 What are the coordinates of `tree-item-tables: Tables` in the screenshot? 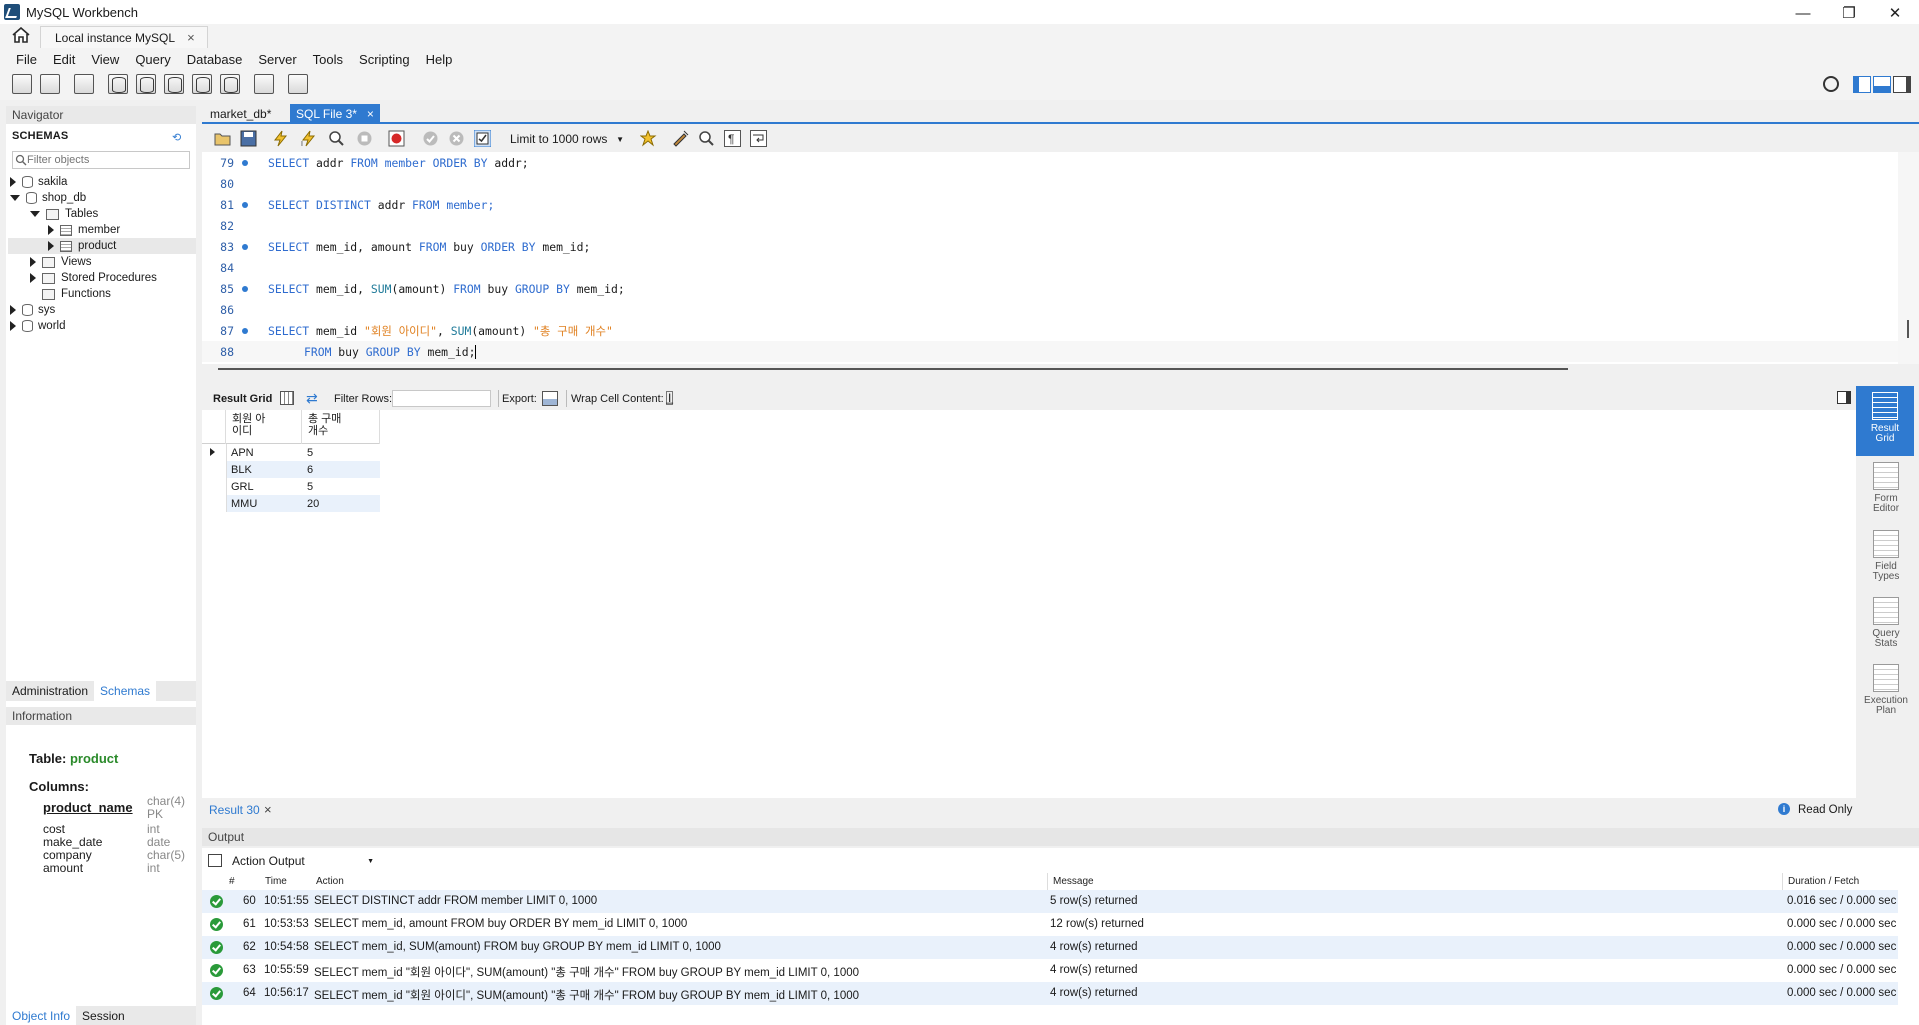 It's located at (64, 214).